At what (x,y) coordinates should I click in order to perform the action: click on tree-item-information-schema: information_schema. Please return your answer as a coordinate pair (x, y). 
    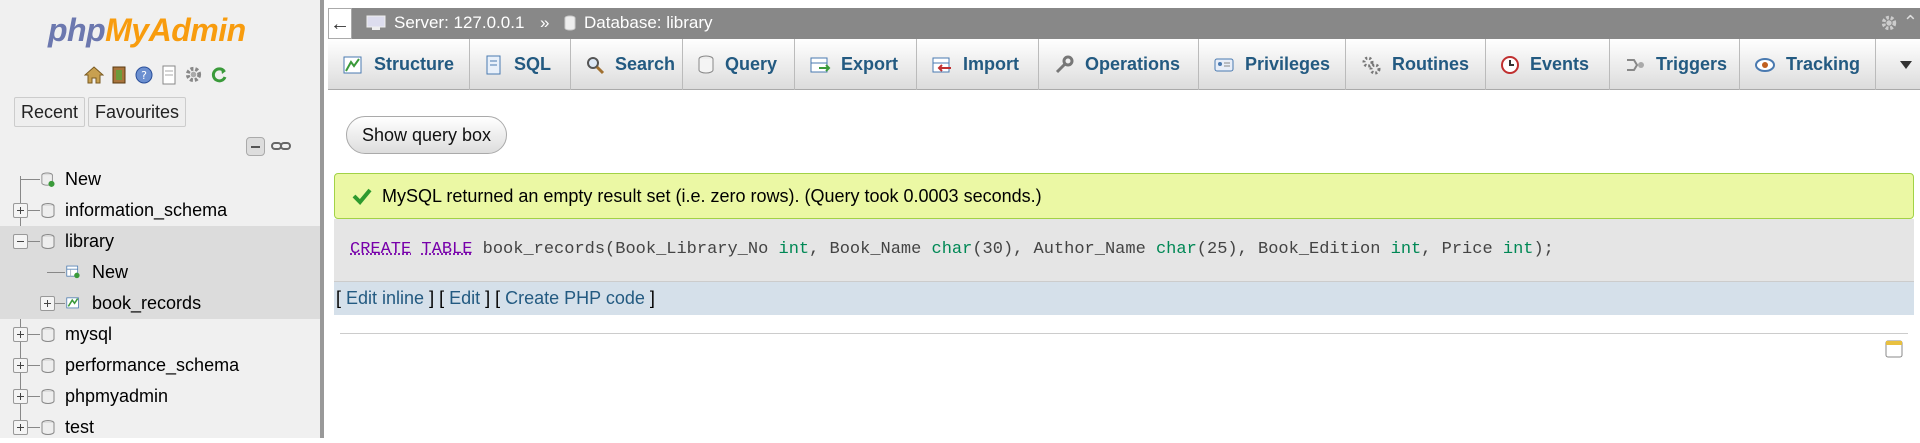
    Looking at the image, I should click on (160, 210).